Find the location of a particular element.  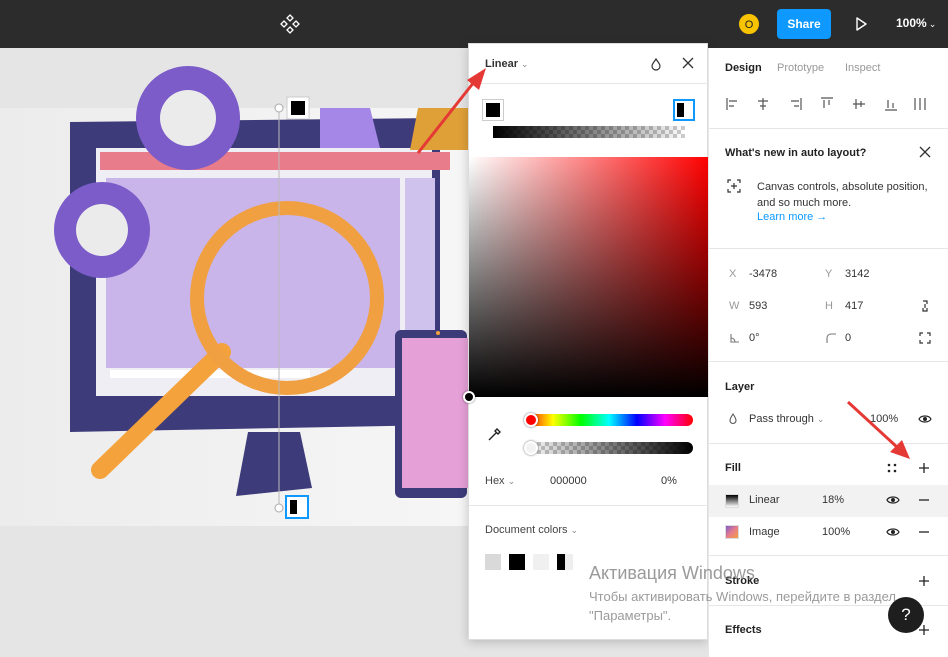

hue-slider is located at coordinates (609, 420).